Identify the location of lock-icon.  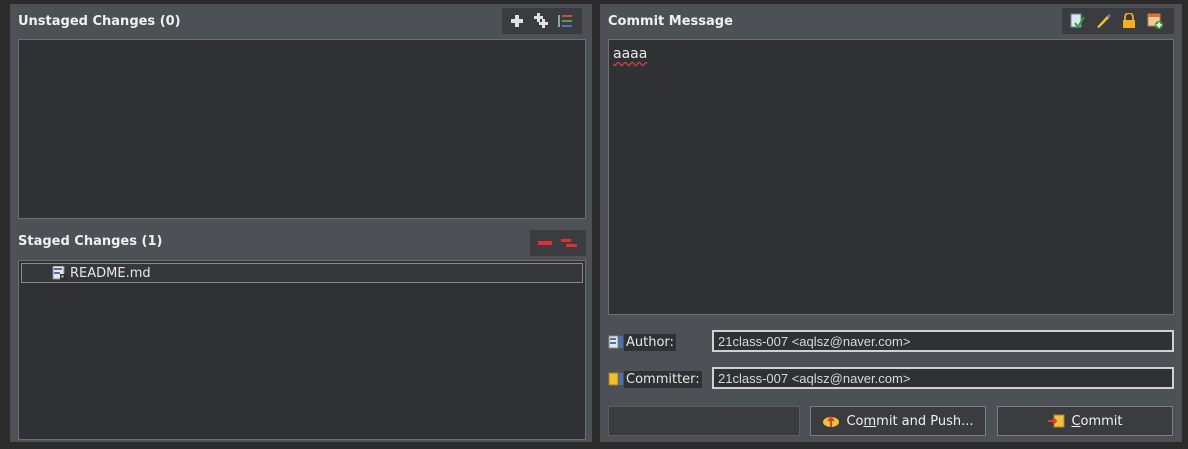
(1129, 20).